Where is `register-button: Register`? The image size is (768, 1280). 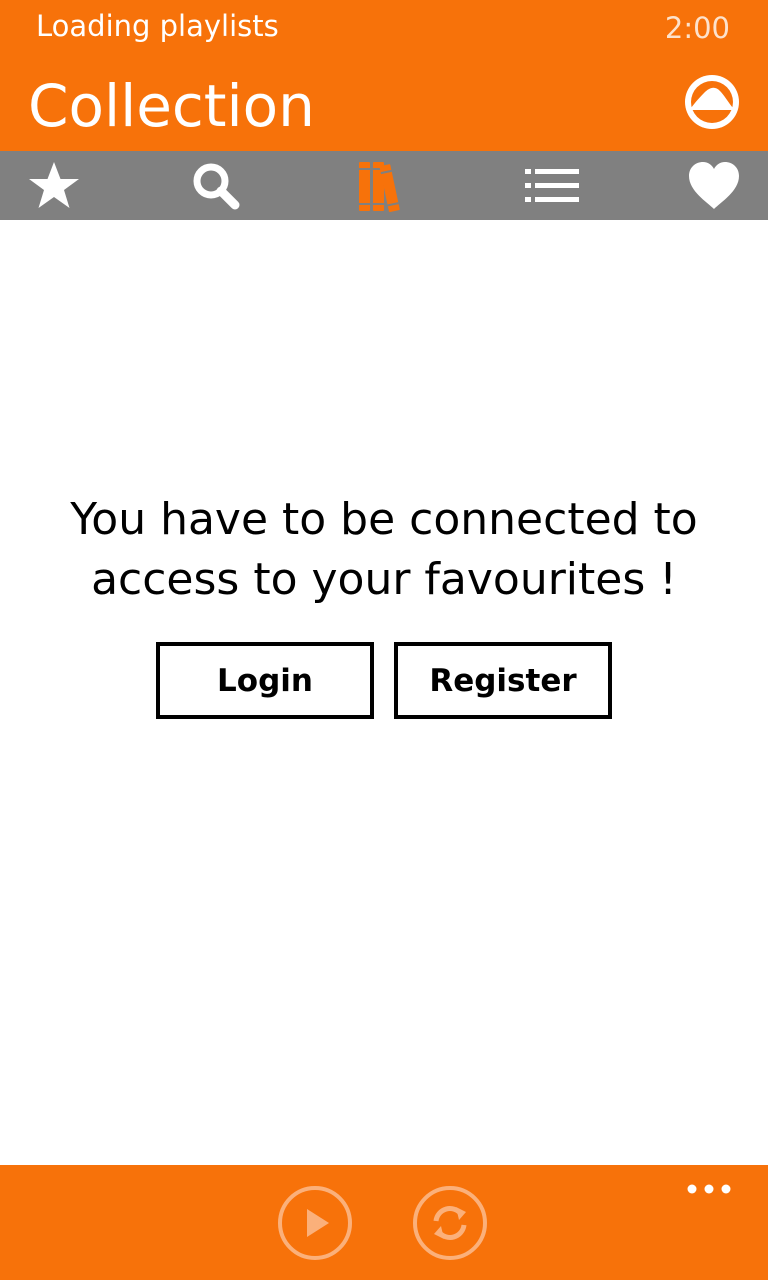 register-button: Register is located at coordinates (503, 680).